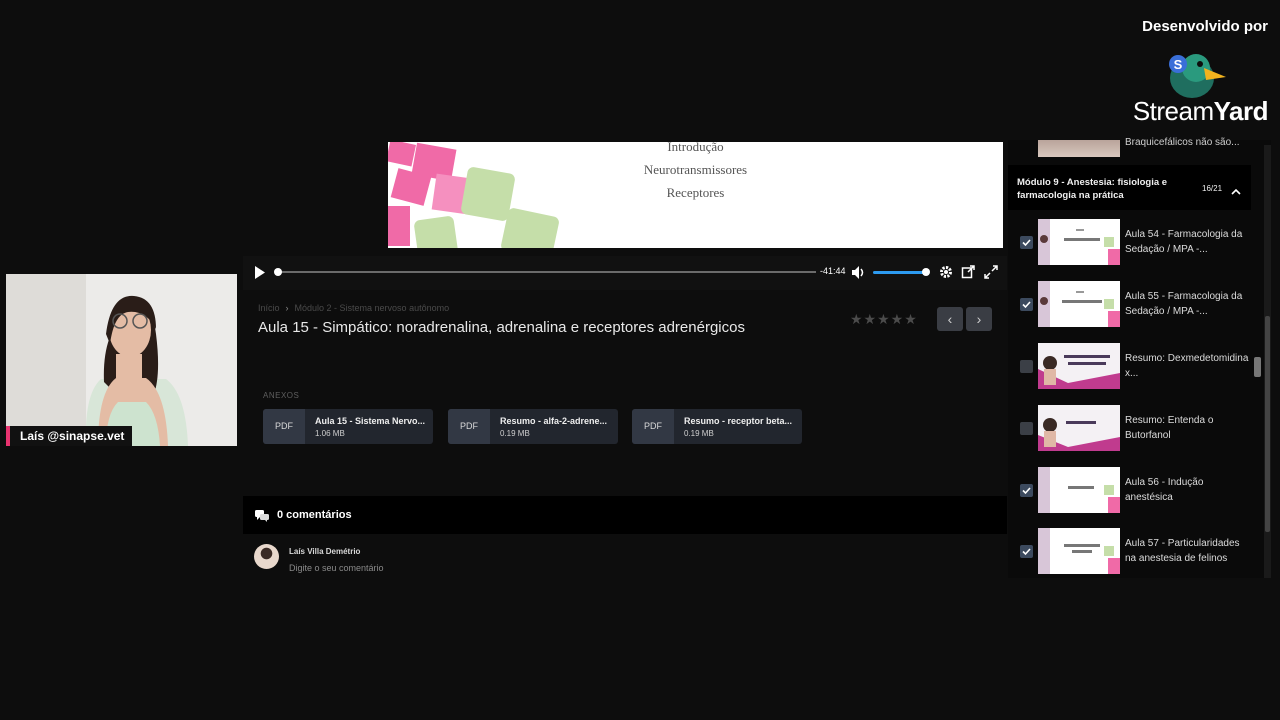  Describe the element at coordinates (833, 271) in the screenshot. I see `time-remaining: -41:44` at that location.